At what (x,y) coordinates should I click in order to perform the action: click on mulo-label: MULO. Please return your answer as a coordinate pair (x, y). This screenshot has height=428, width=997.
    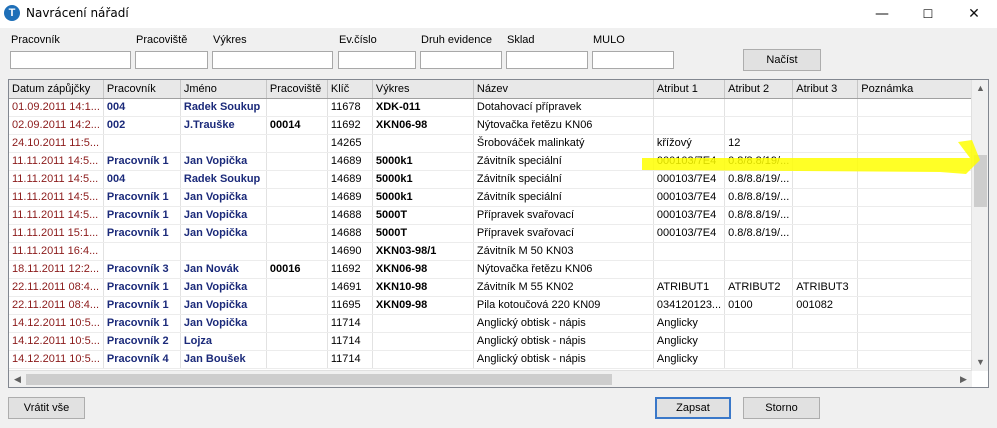
    Looking at the image, I should click on (609, 40).